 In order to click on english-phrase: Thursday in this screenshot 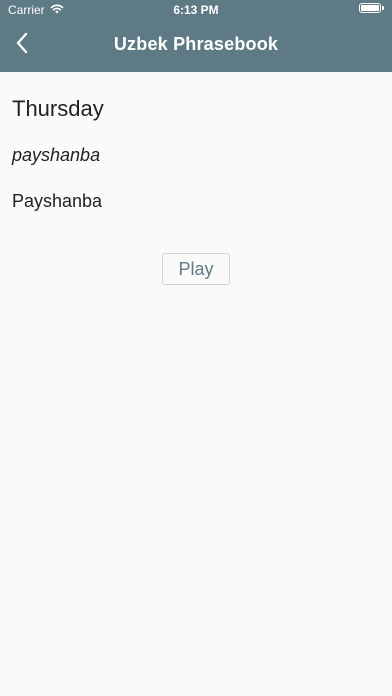, I will do `click(58, 108)`.